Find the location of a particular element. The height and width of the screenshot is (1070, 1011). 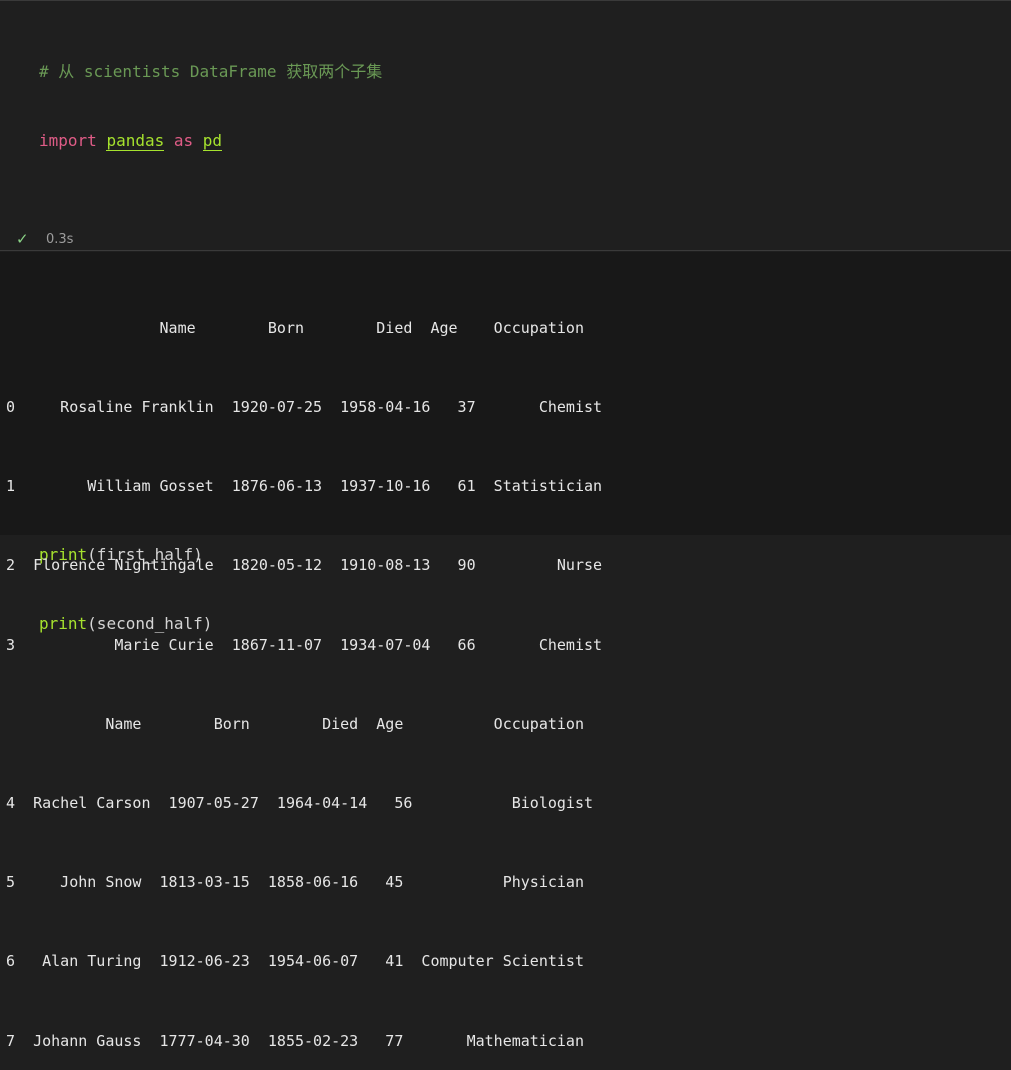

code-line: import pandas as pd is located at coordinates (410, 140).